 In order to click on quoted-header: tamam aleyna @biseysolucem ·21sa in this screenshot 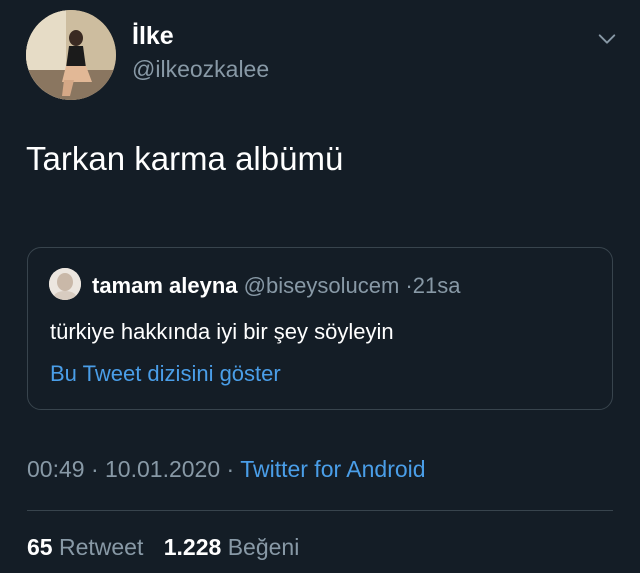, I will do `click(276, 286)`.